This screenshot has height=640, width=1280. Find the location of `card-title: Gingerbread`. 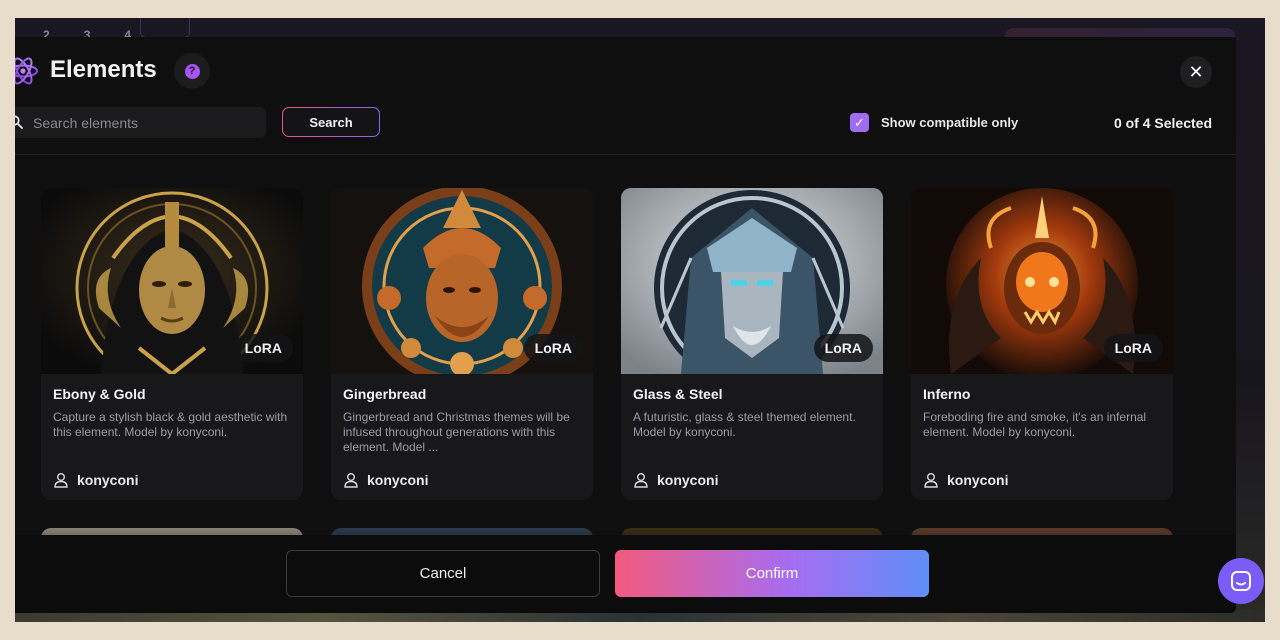

card-title: Gingerbread is located at coordinates (385, 394).